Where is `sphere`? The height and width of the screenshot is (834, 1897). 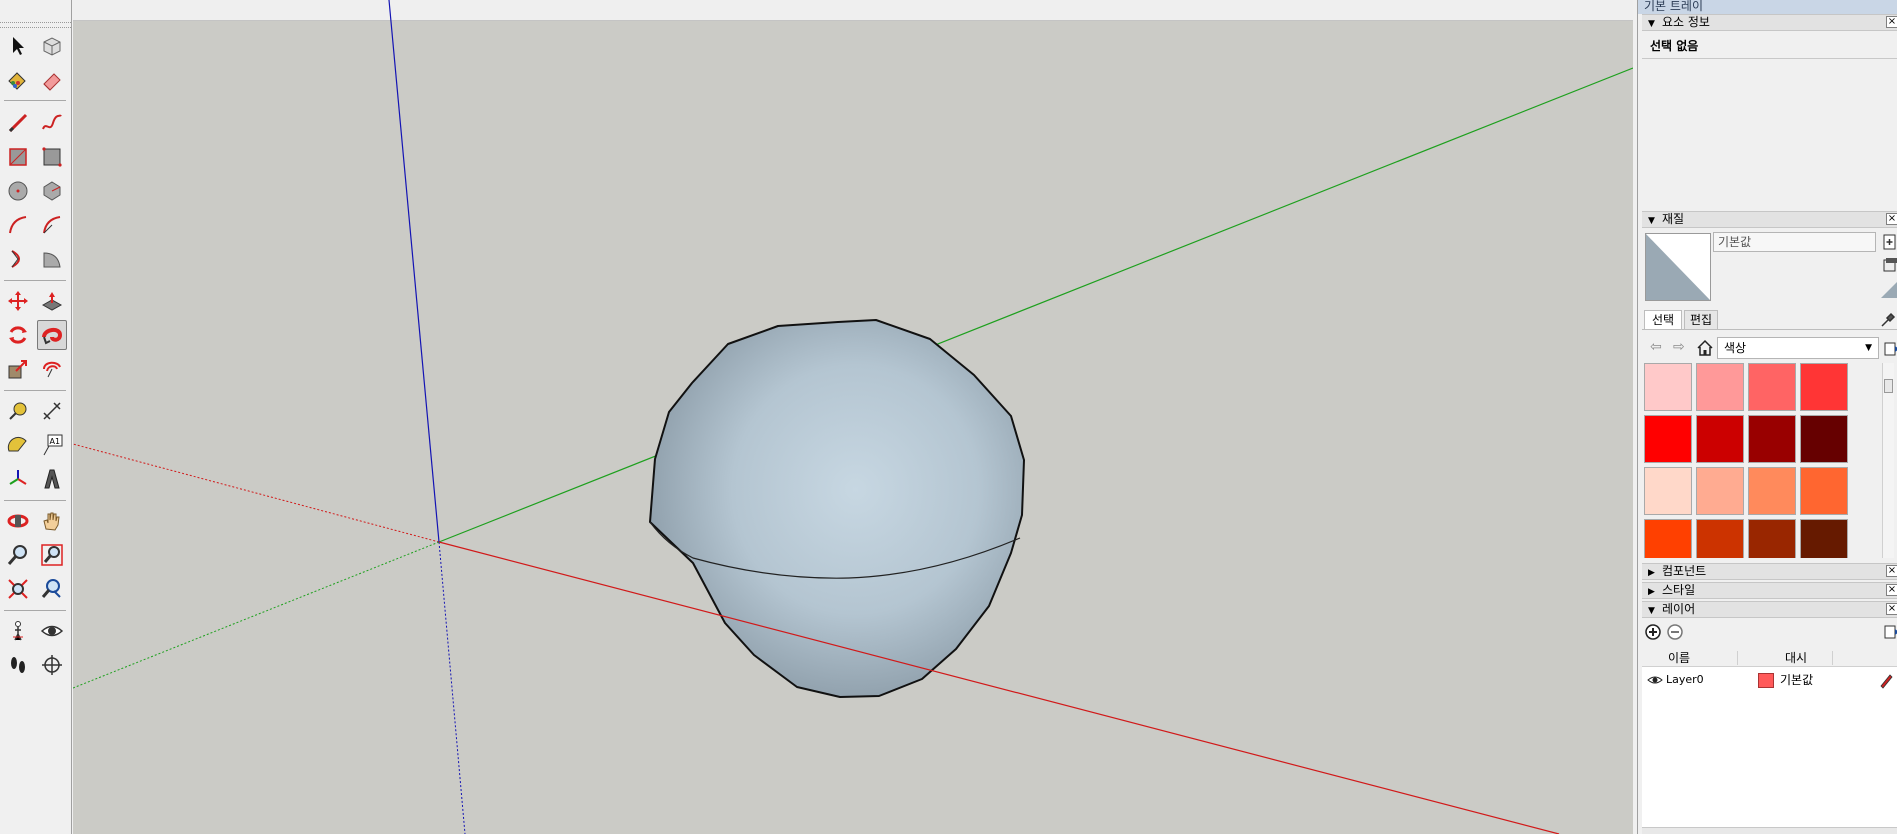
sphere is located at coordinates (837, 508).